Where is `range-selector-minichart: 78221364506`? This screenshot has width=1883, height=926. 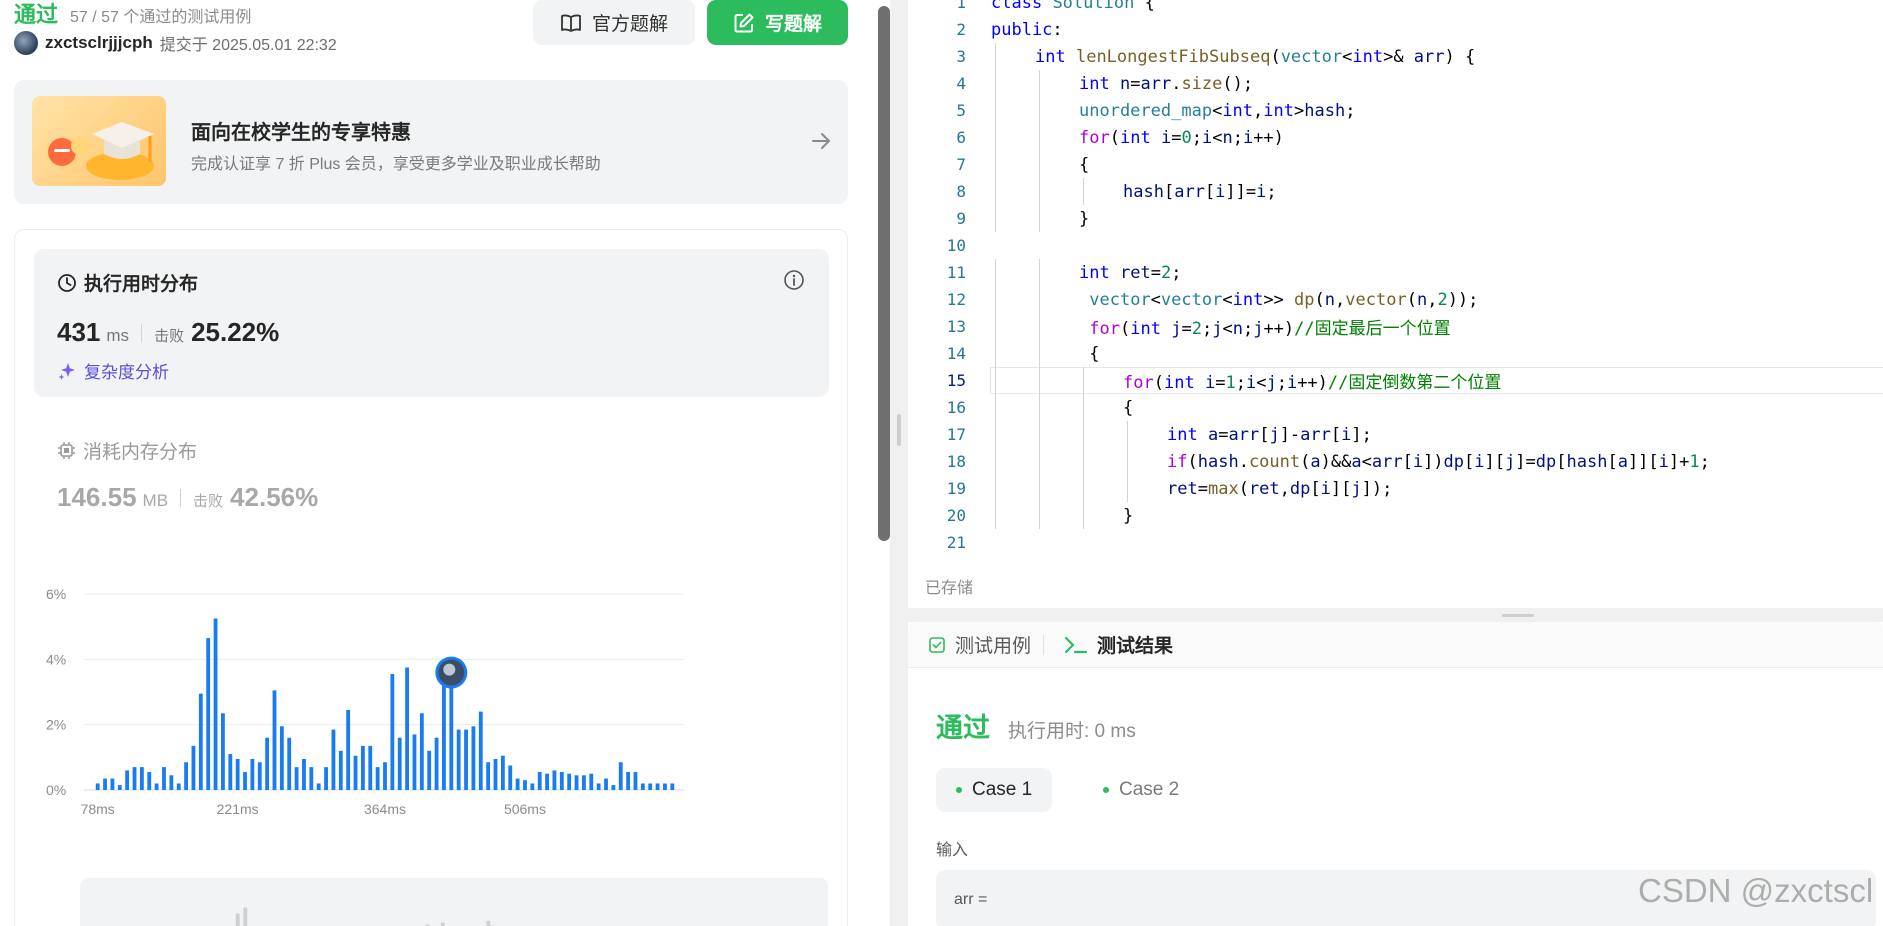 range-selector-minichart: 78221364506 is located at coordinates (454, 902).